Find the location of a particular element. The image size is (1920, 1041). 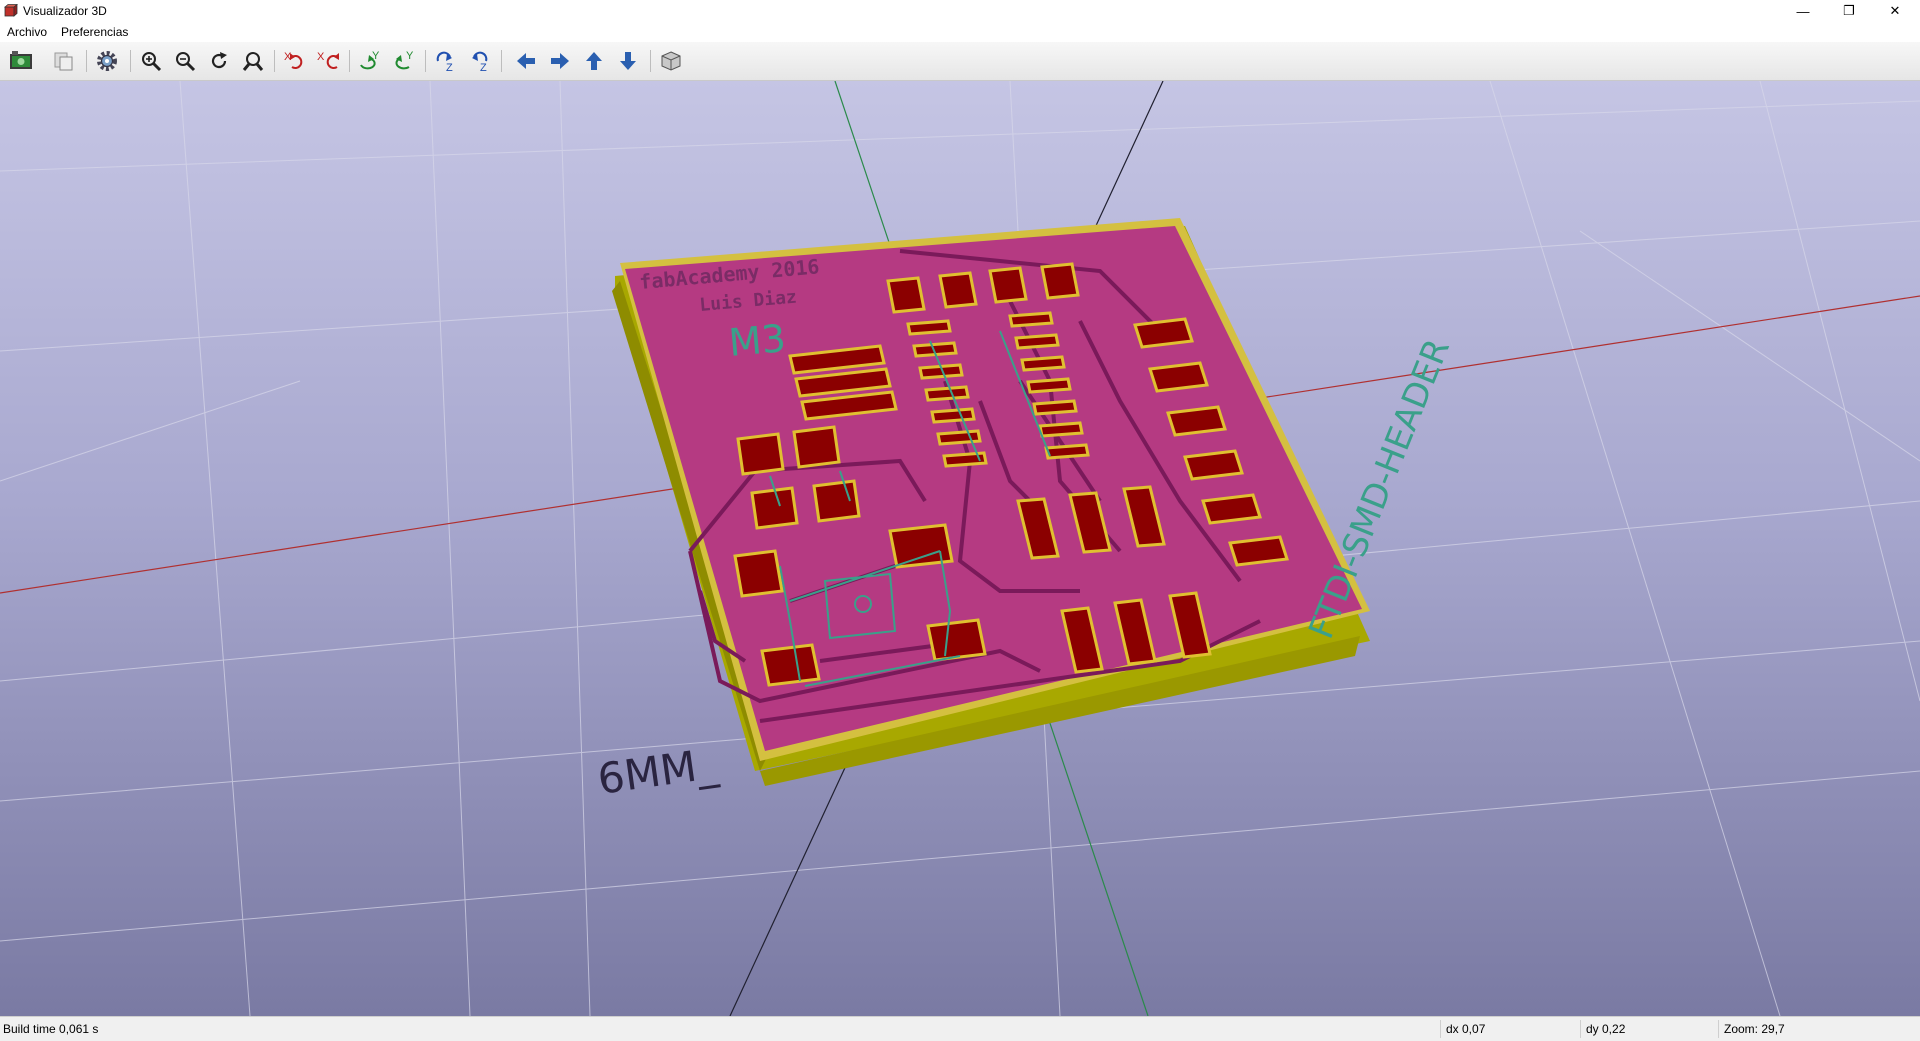

rotate-y-ccw-button: Y is located at coordinates (404, 61).